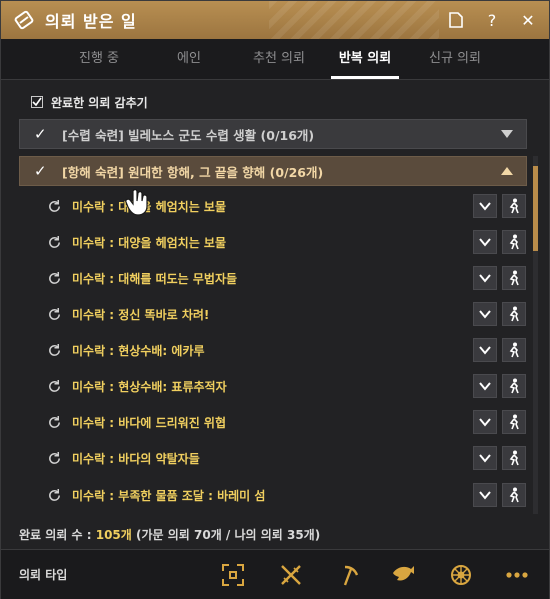 This screenshot has width=550, height=599. I want to click on tab-main: 에인, so click(189, 59).